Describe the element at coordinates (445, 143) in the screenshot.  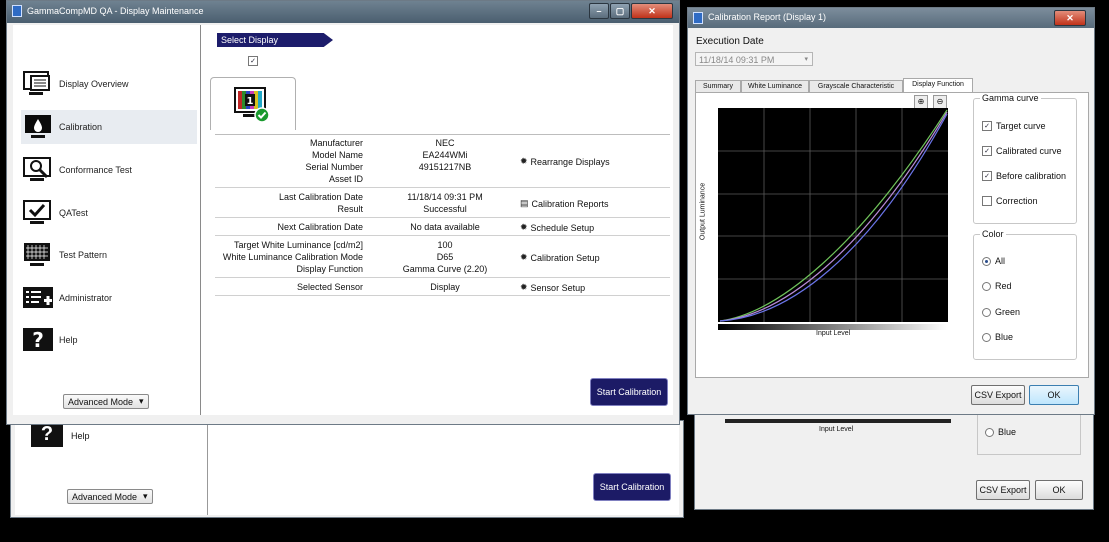
I see `manufacturer-value: NEC` at that location.